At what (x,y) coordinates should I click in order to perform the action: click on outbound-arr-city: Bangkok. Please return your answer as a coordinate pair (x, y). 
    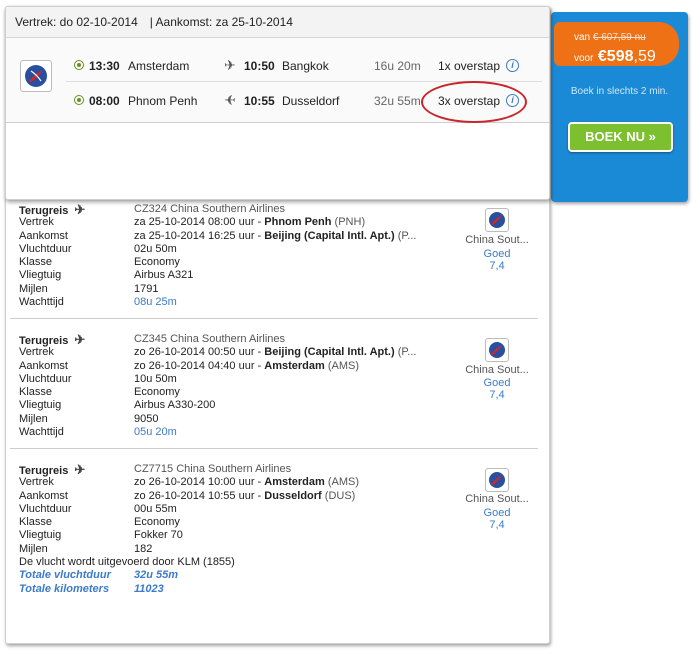
    Looking at the image, I should click on (305, 66).